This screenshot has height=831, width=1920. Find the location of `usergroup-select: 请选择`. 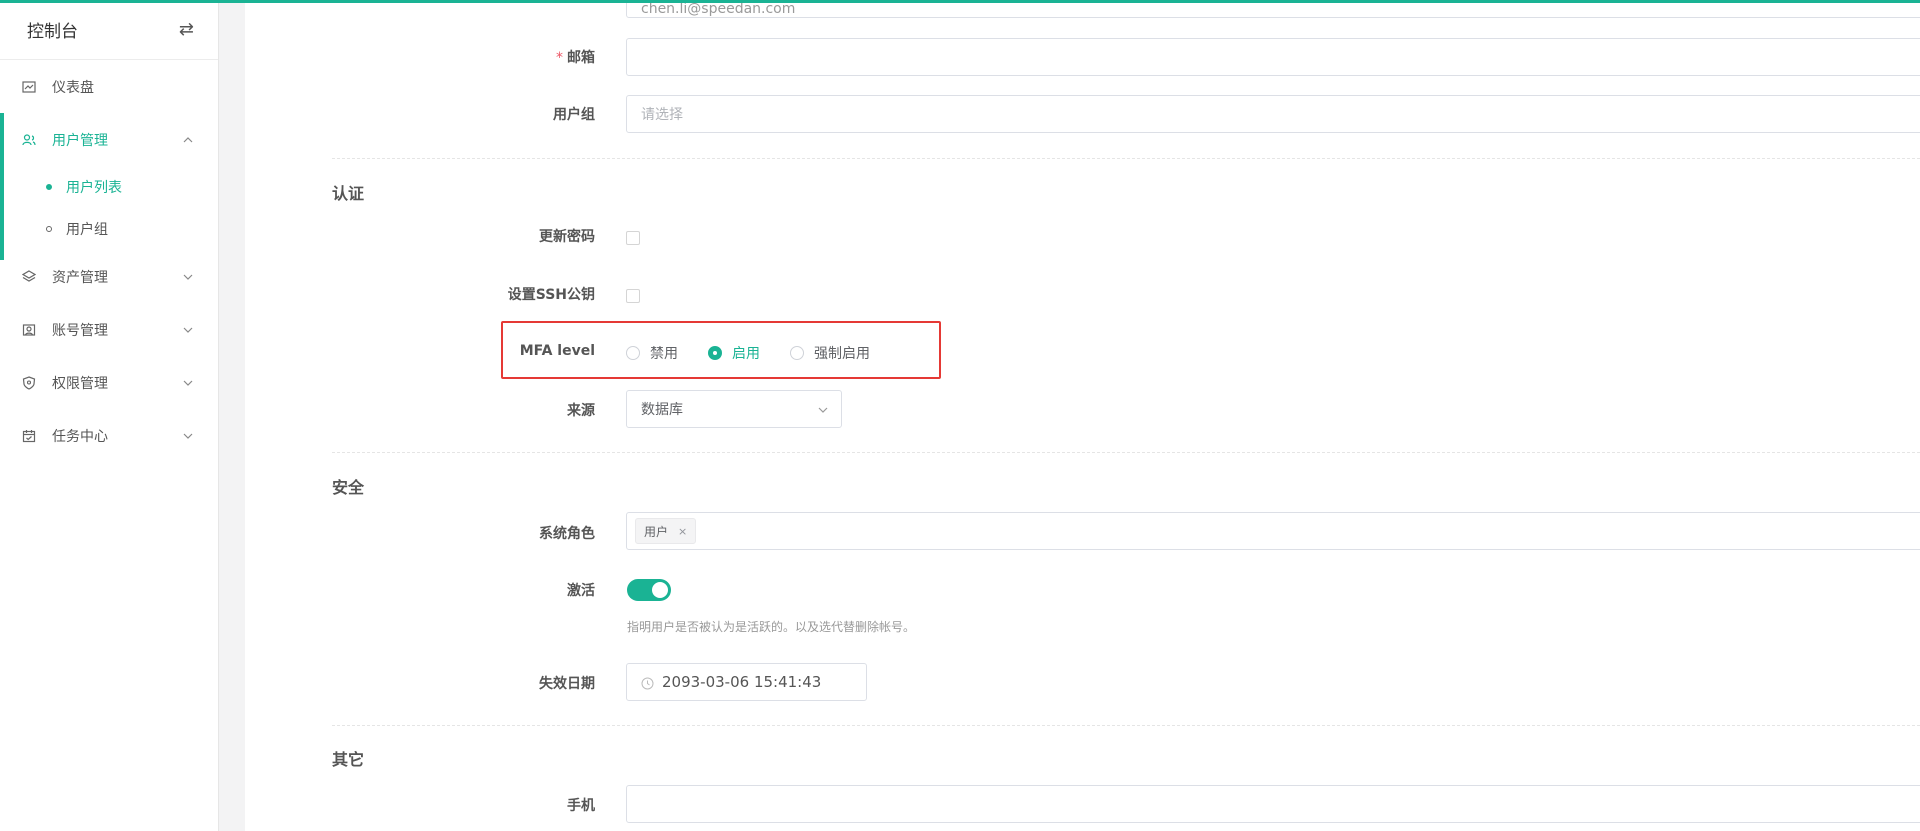

usergroup-select: 请选择 is located at coordinates (1273, 114).